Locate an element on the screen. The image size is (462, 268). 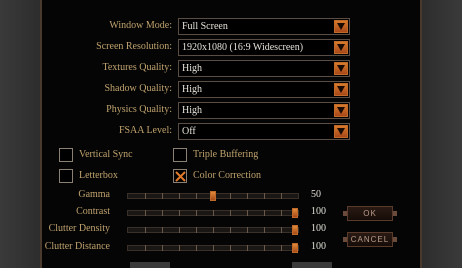
textures-quality-row: Textures Quality: High is located at coordinates (211, 69).